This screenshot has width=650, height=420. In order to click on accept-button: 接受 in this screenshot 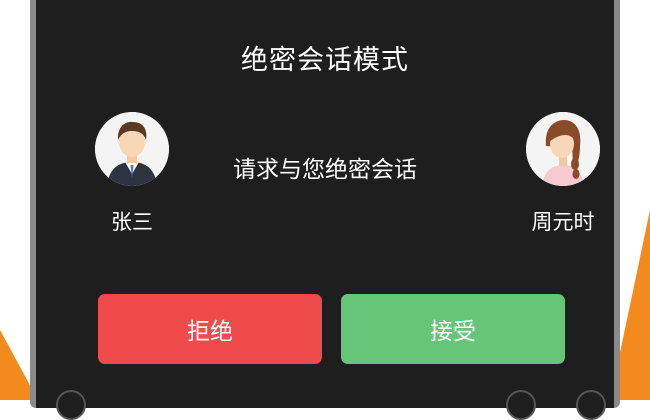, I will do `click(453, 329)`.